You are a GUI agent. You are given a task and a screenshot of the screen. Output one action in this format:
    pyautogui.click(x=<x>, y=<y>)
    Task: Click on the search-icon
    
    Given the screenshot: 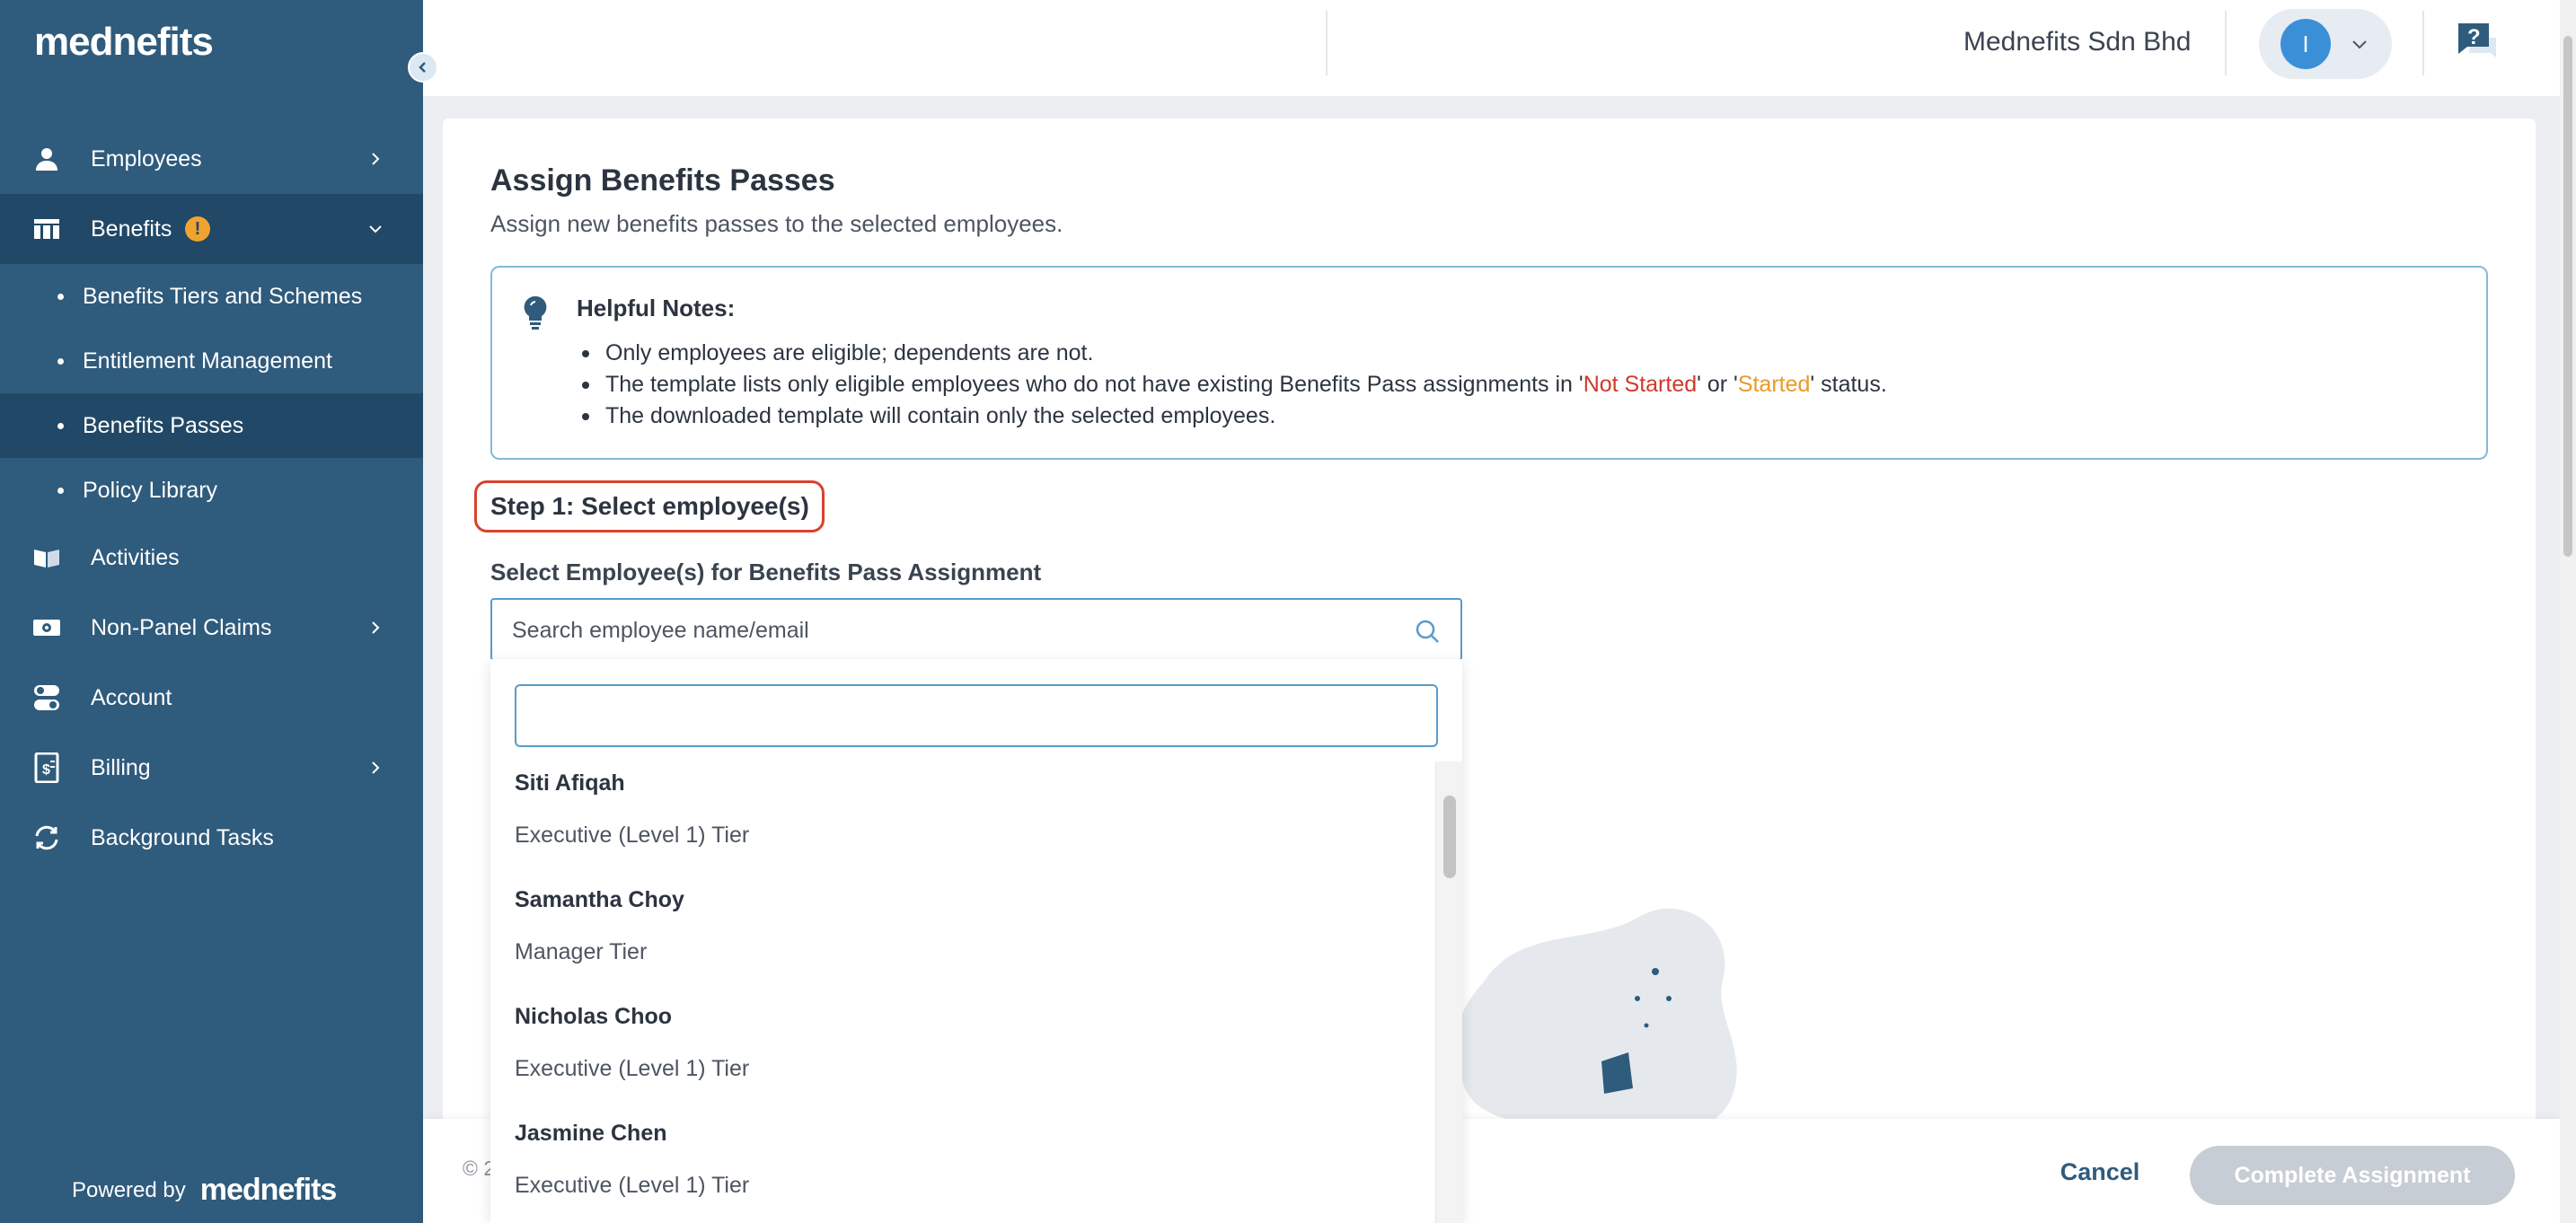 What is the action you would take?
    pyautogui.click(x=1427, y=631)
    